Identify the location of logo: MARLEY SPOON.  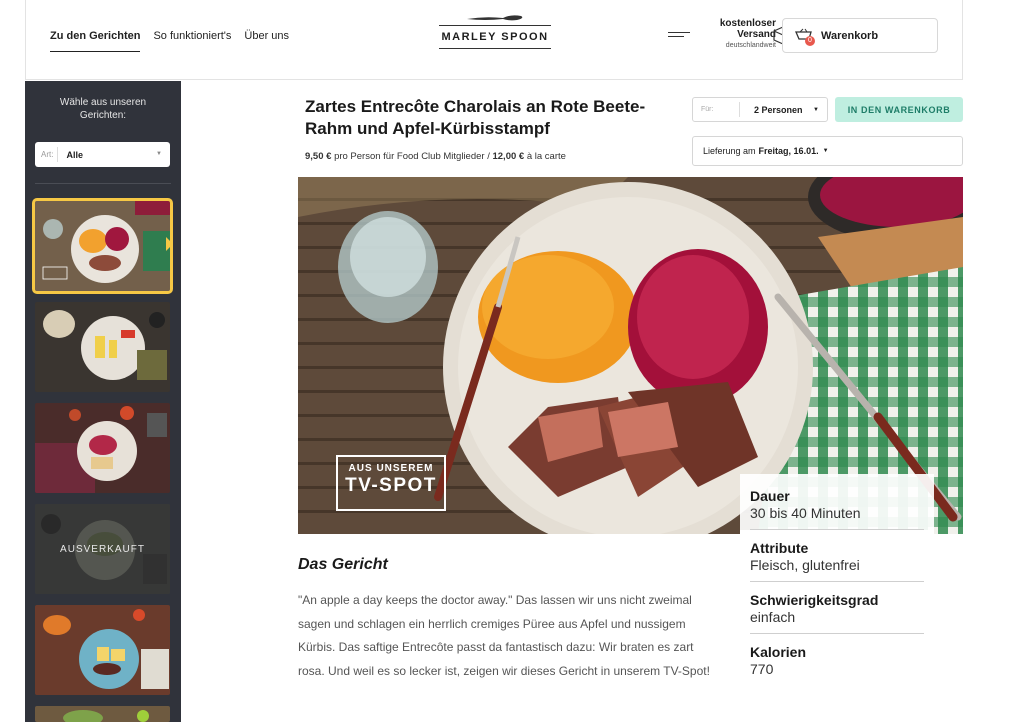
(495, 35).